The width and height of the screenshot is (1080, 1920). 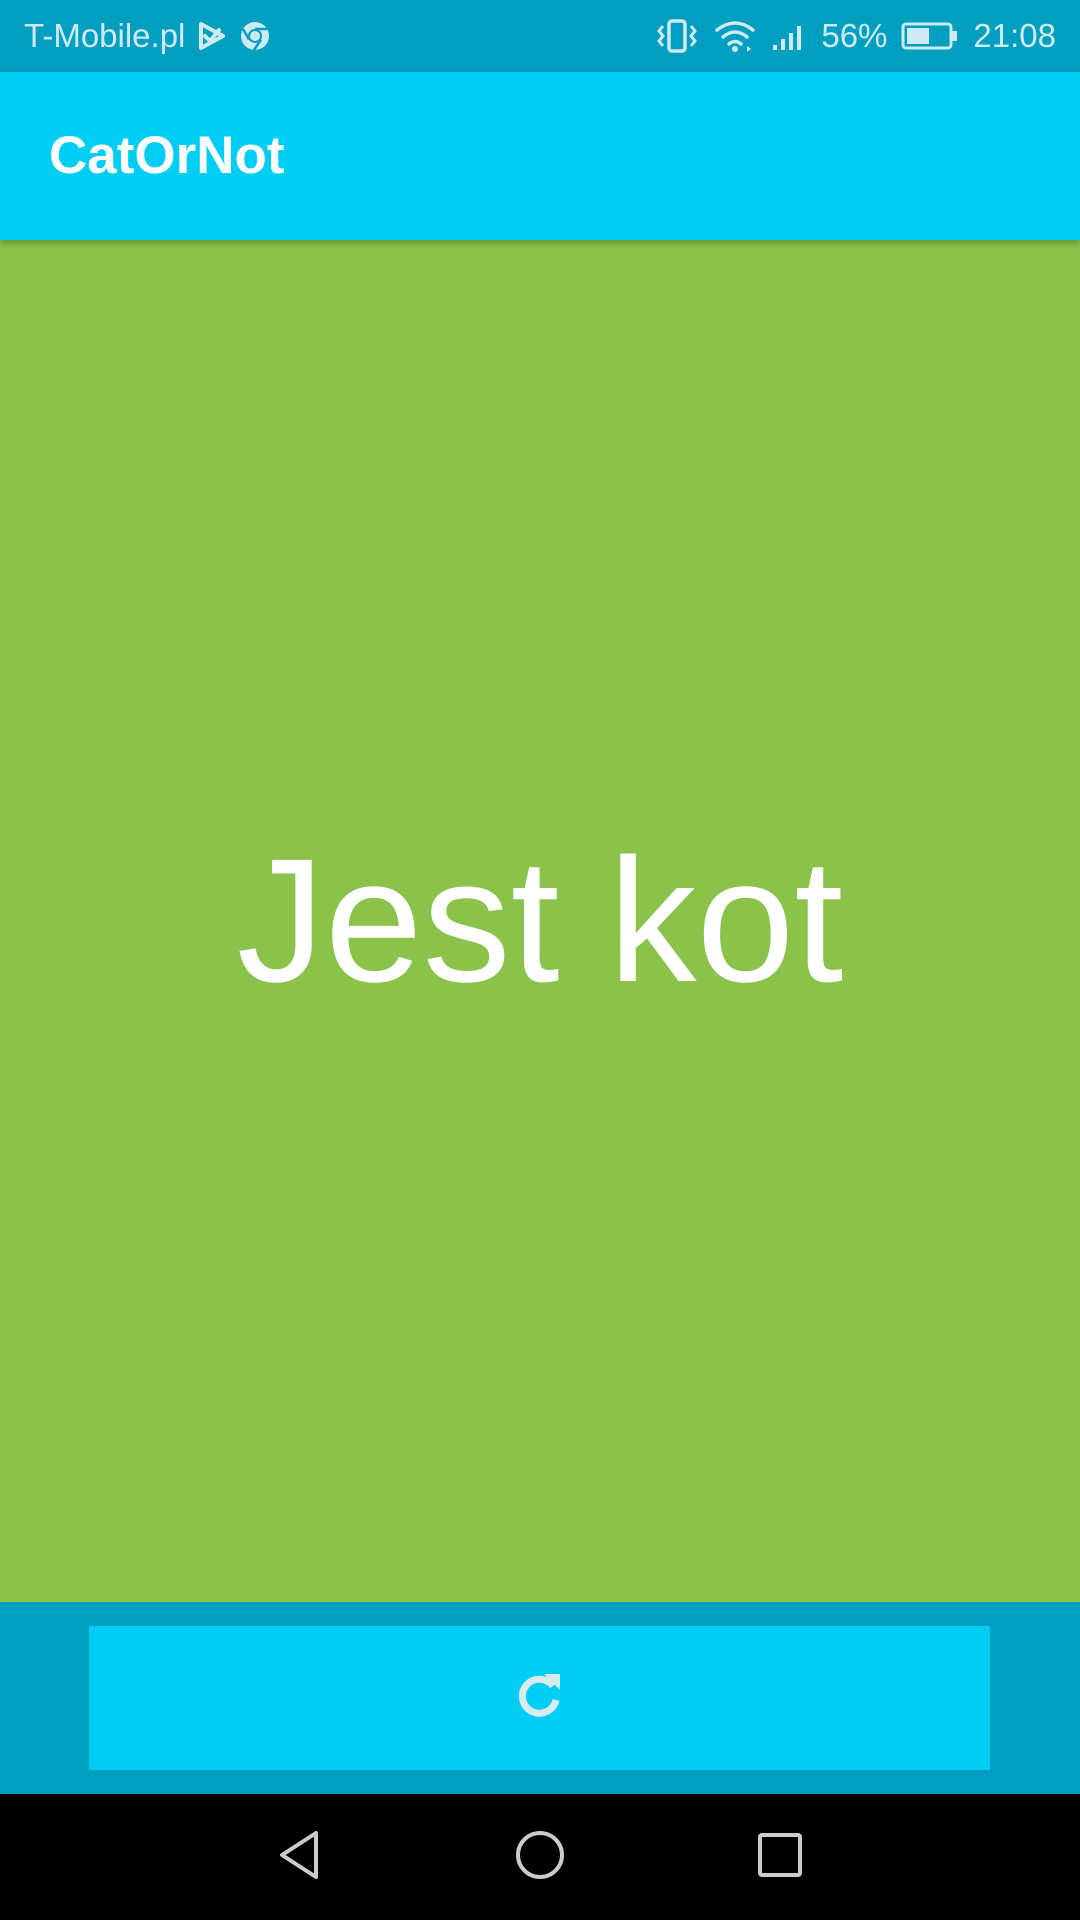 I want to click on status-bar-right: 56% 21:08, so click(x=855, y=36).